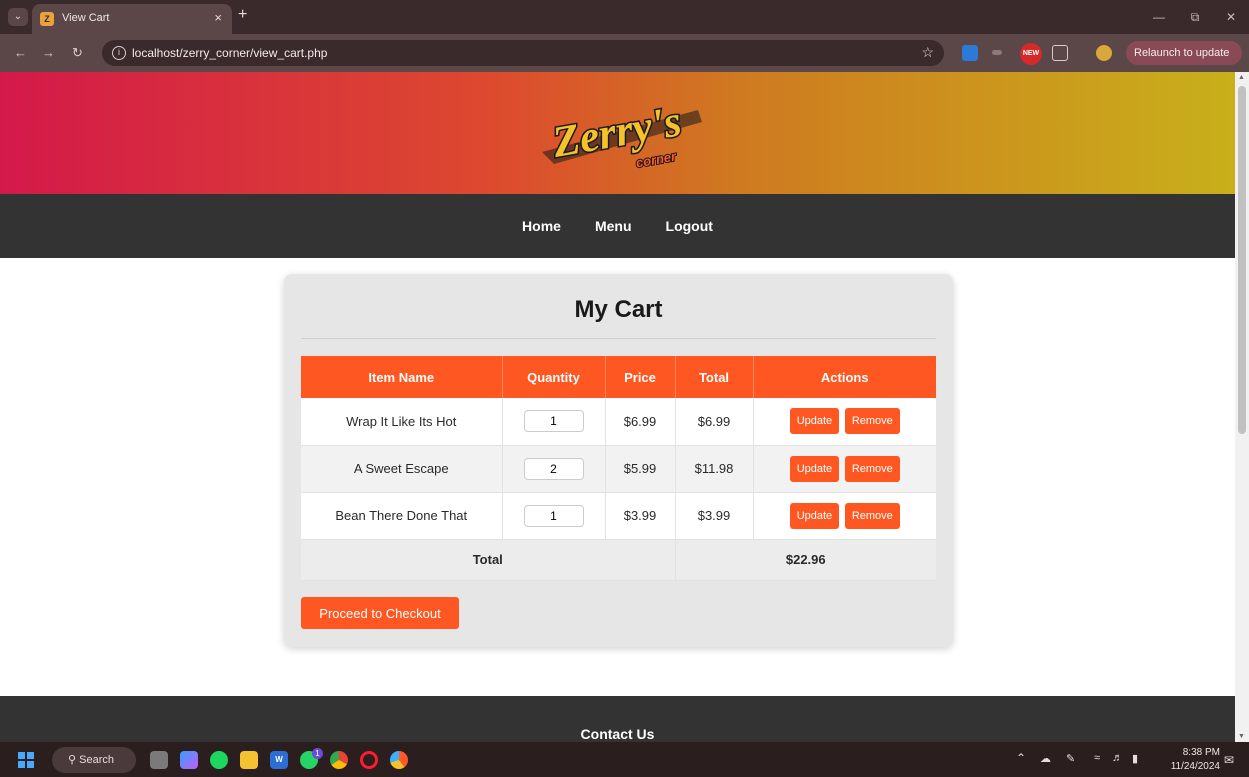  I want to click on item-name-cell: A Sweet Escape, so click(402, 469).